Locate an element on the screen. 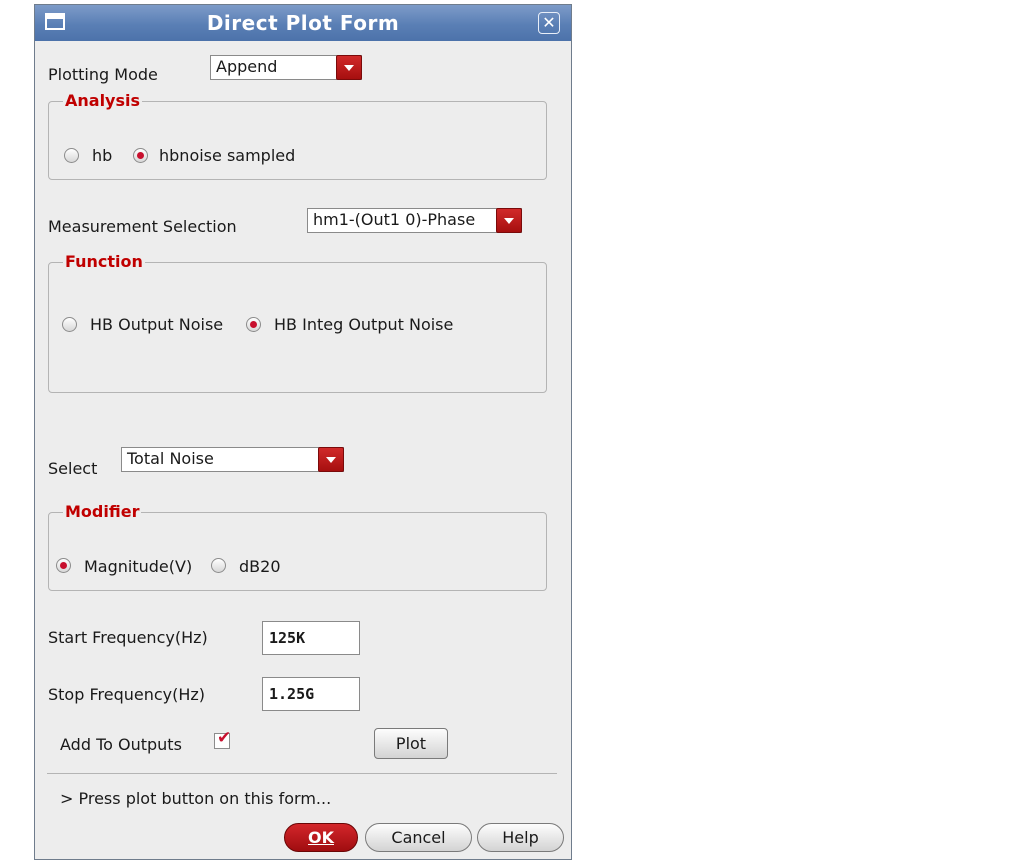 Image resolution: width=1010 pixels, height=866 pixels. select-value: Total Noise is located at coordinates (170, 458).